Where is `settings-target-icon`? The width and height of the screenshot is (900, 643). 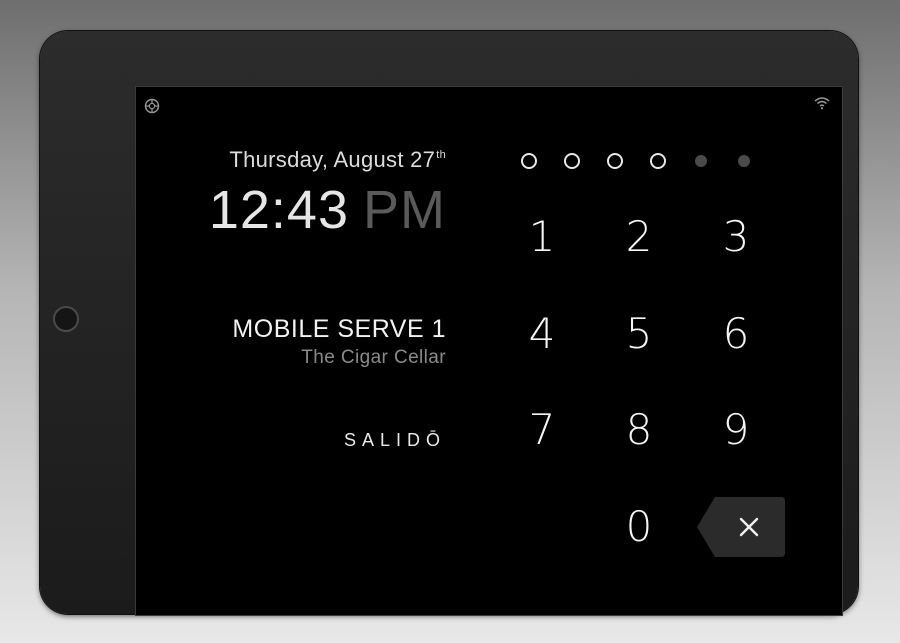
settings-target-icon is located at coordinates (152, 106).